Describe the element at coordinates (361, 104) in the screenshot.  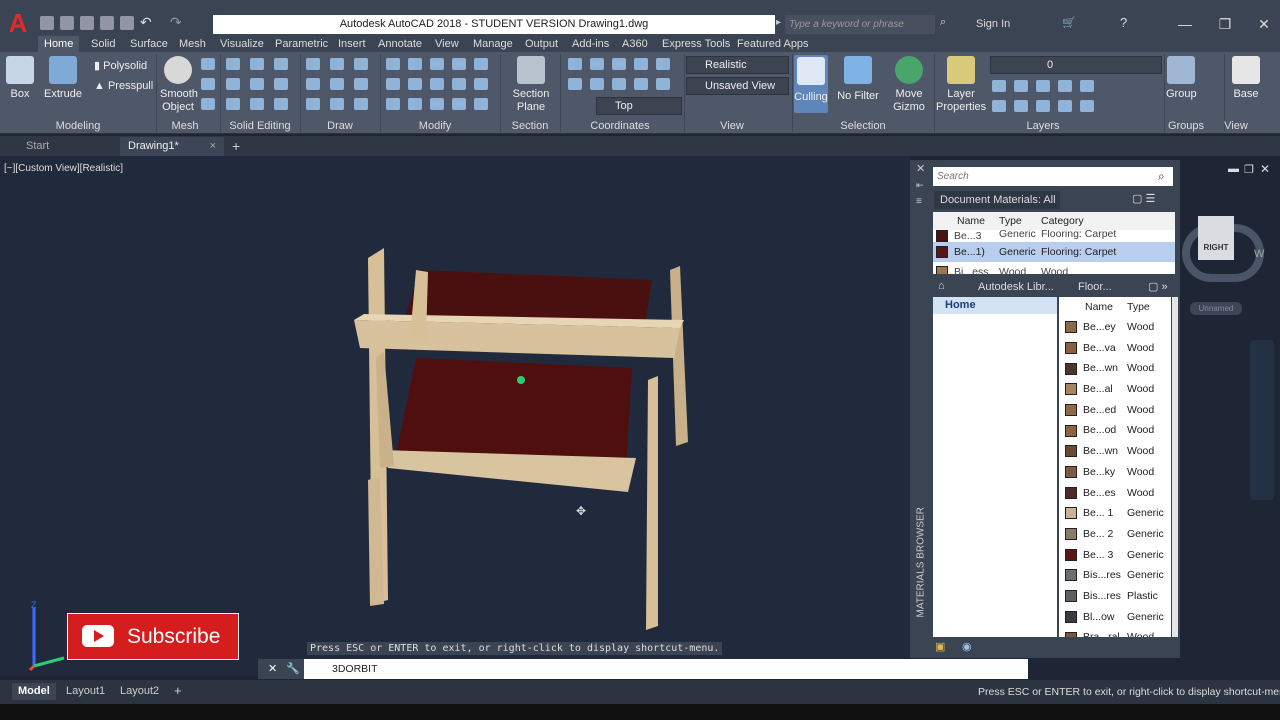
I see `hatch-icon` at that location.